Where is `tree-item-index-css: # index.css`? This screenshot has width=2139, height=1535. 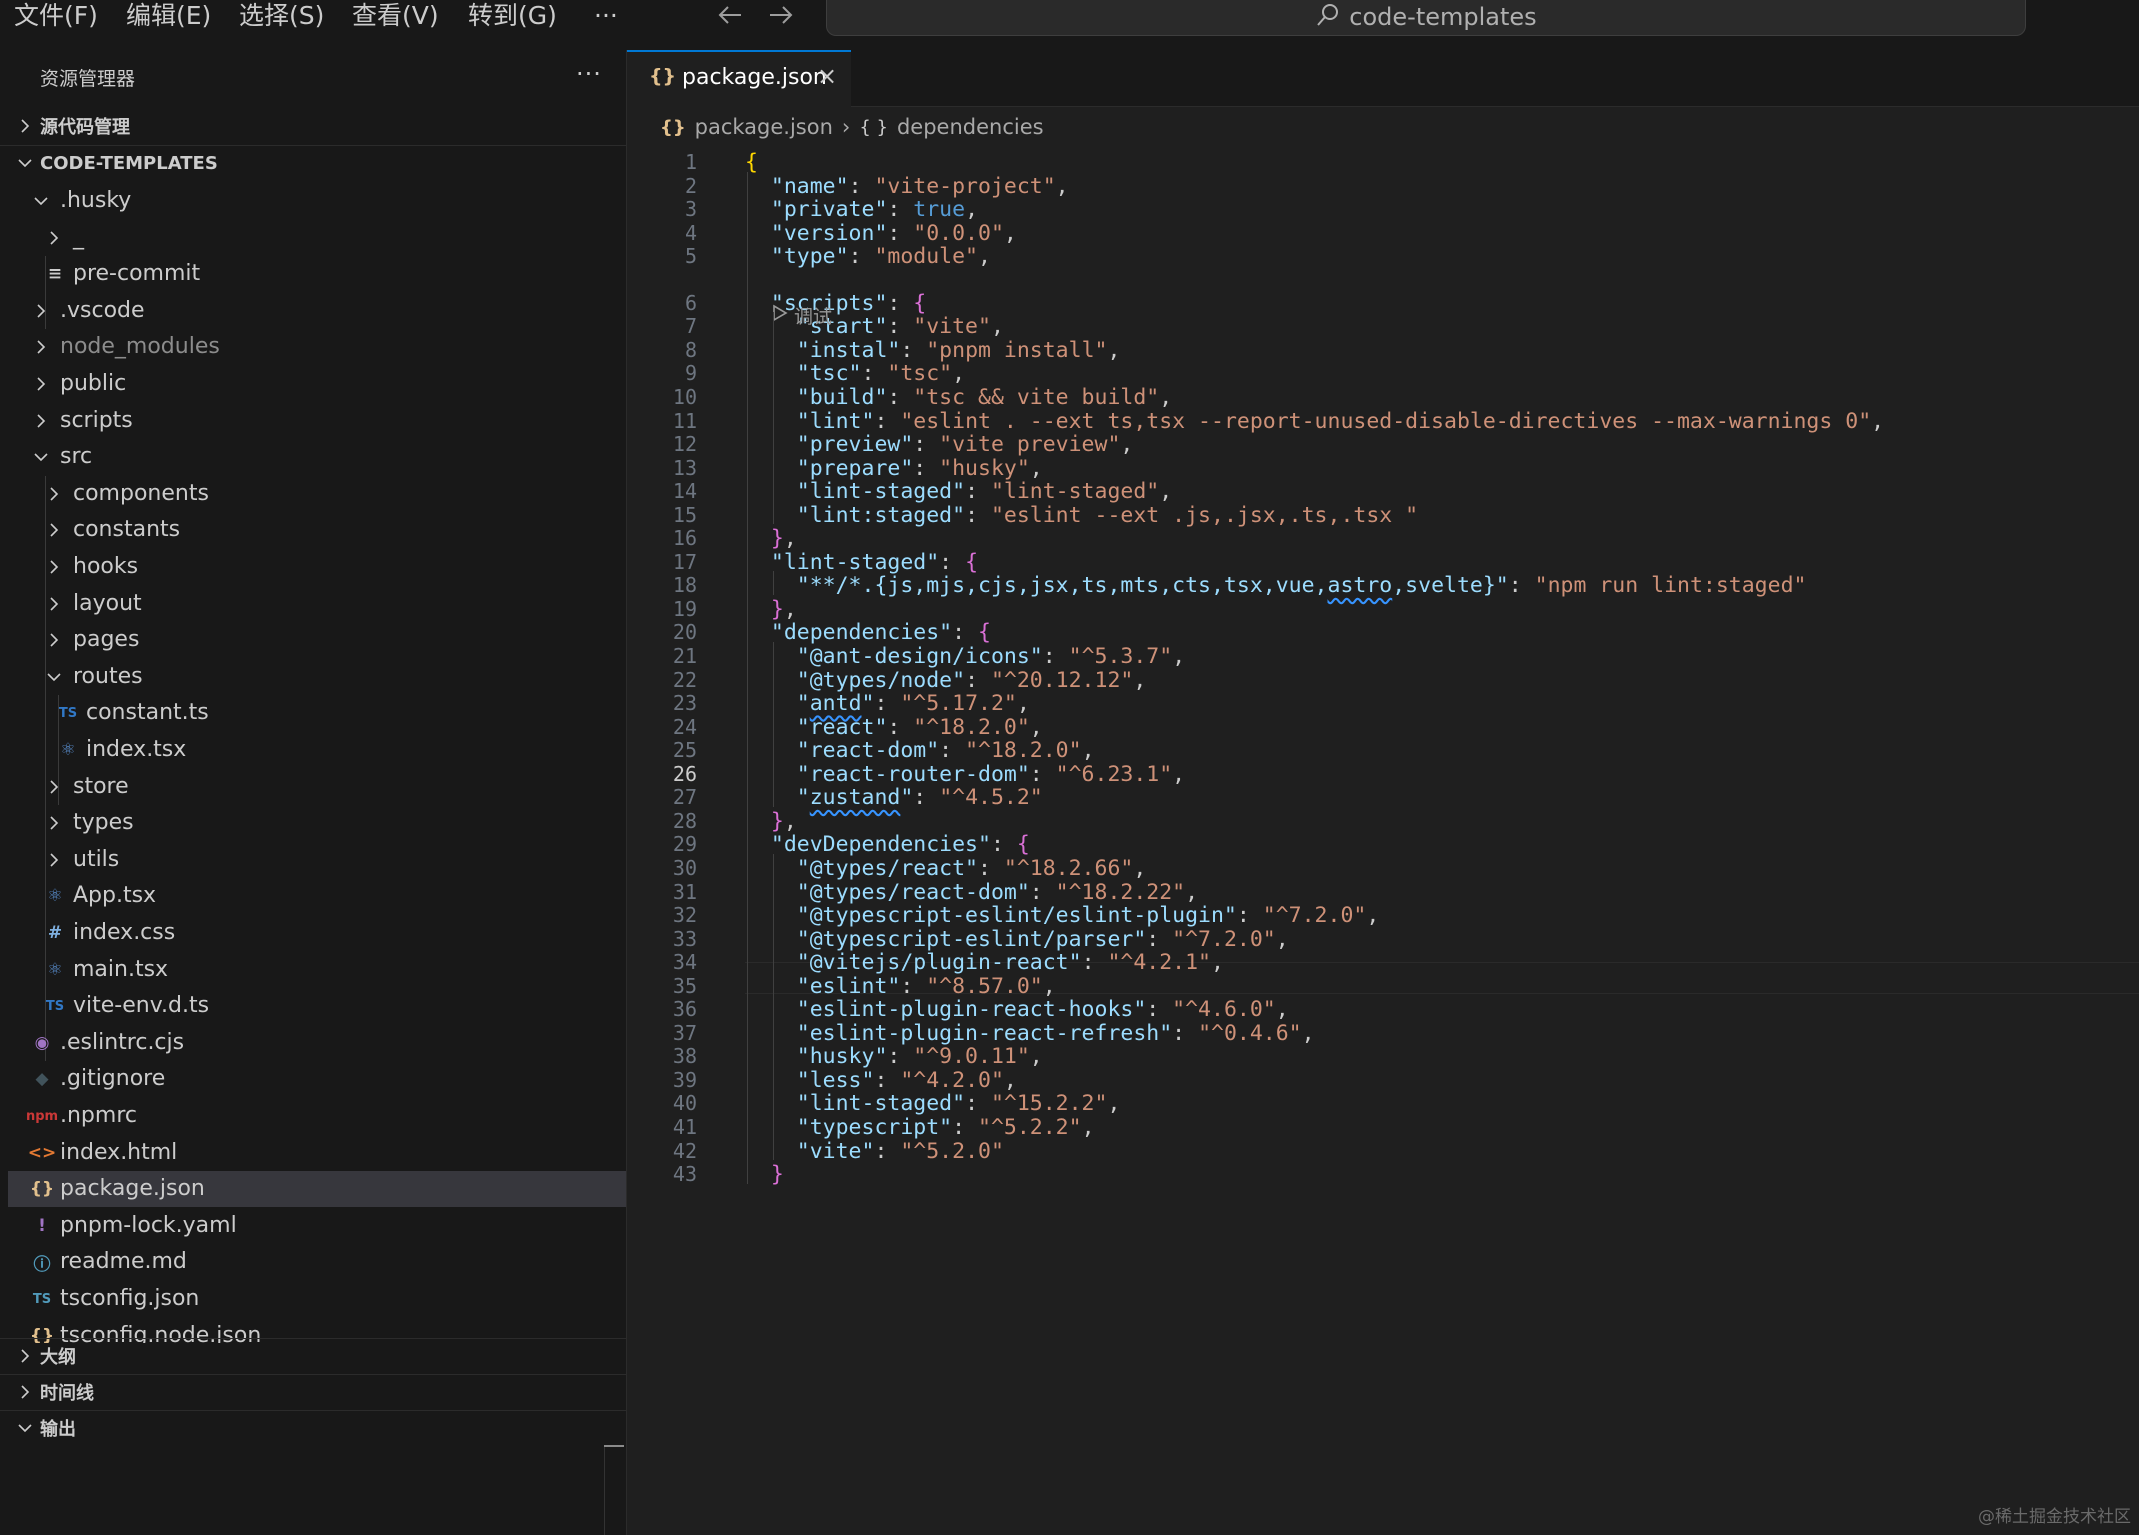 tree-item-index-css: # index.css is located at coordinates (317, 933).